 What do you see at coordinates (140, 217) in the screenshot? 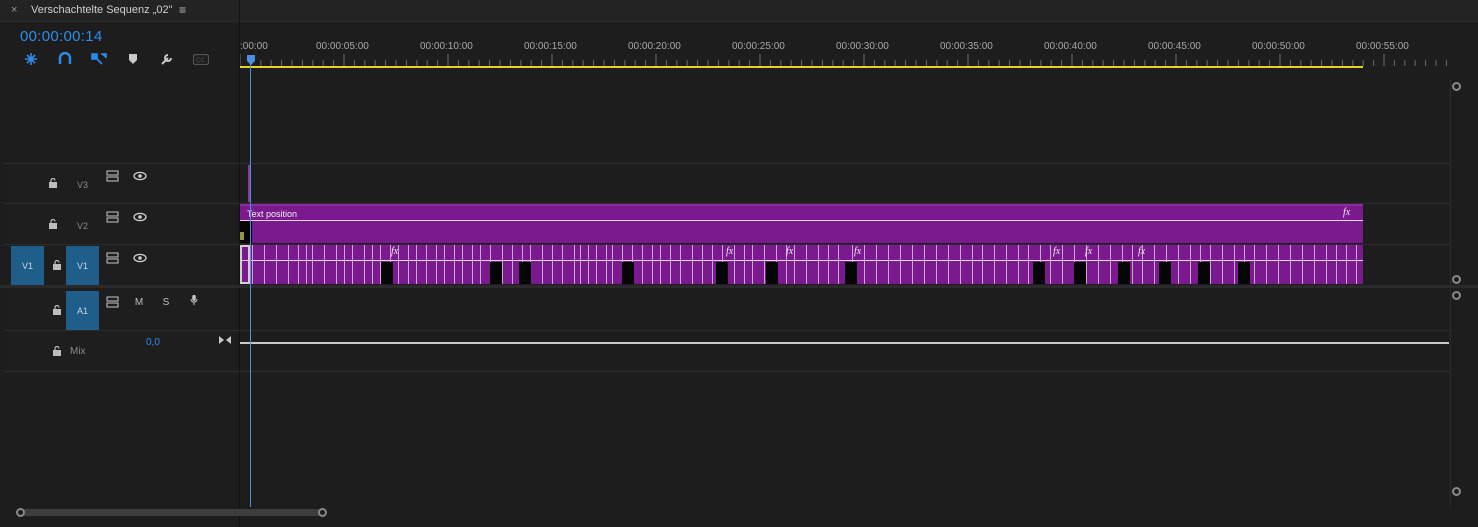
I see `eye-v2-icon` at bounding box center [140, 217].